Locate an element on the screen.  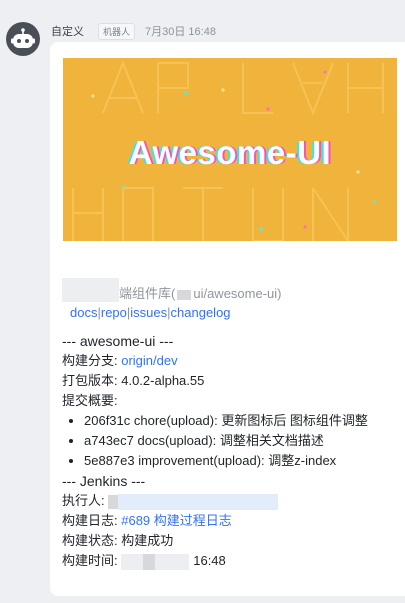
time-label: 构建时间: is located at coordinates (92, 560).